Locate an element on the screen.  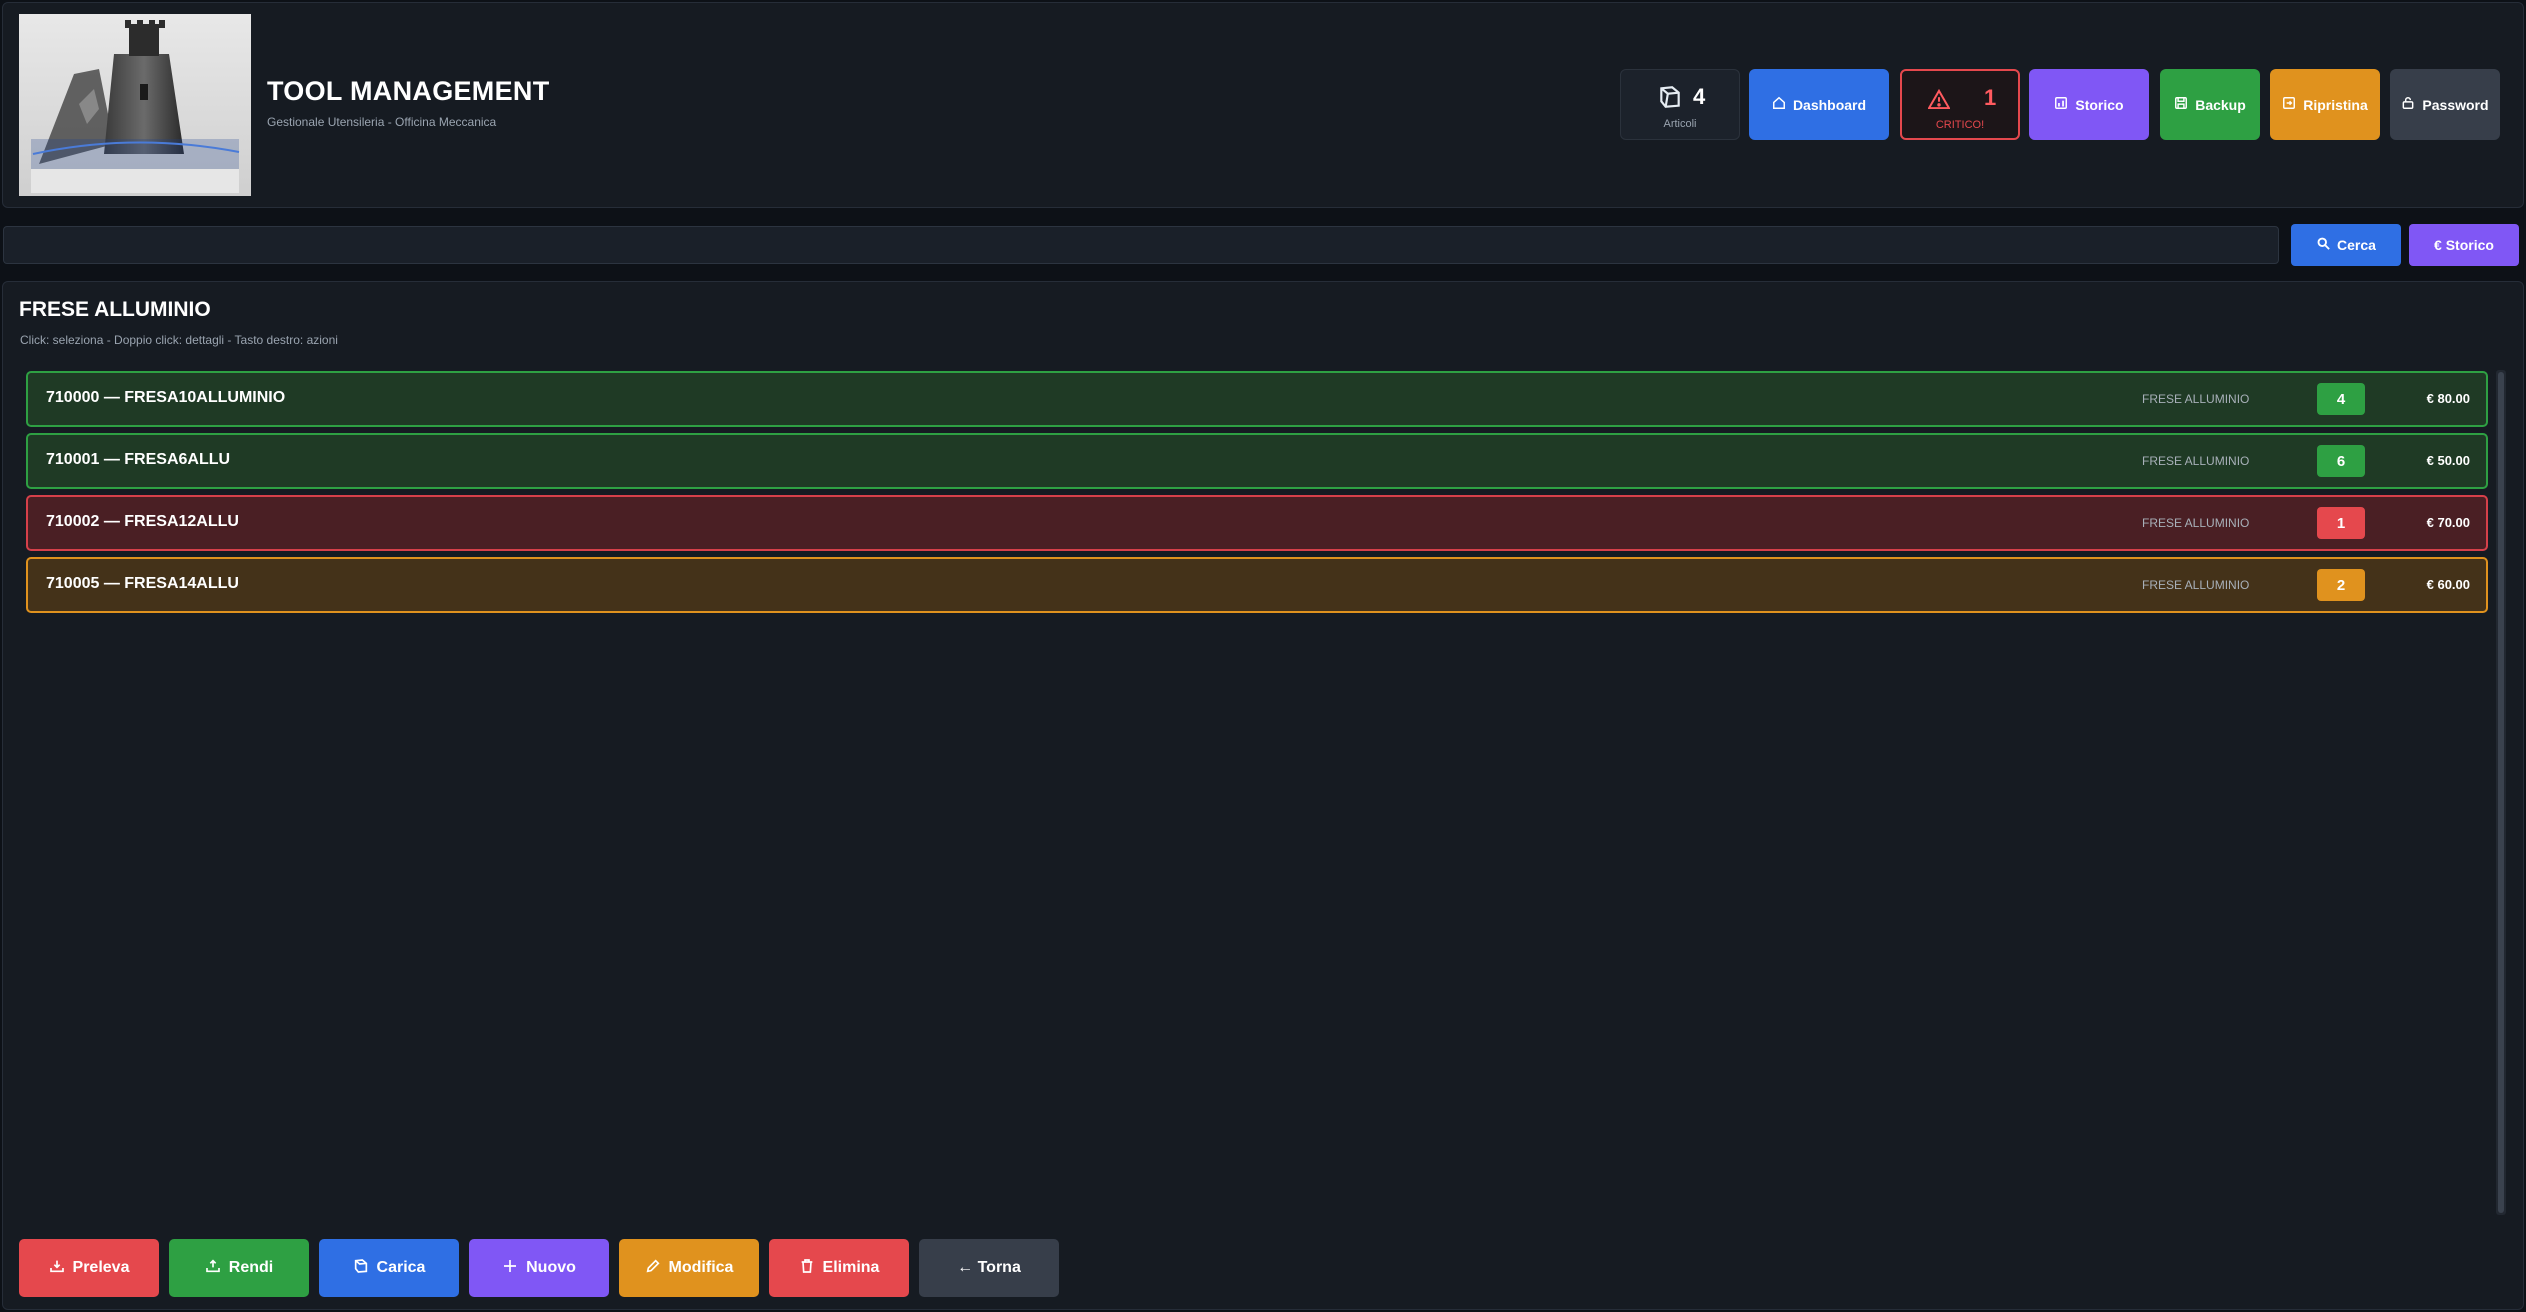
item-code-name: 710005 — FRESA14ALLU is located at coordinates (142, 583).